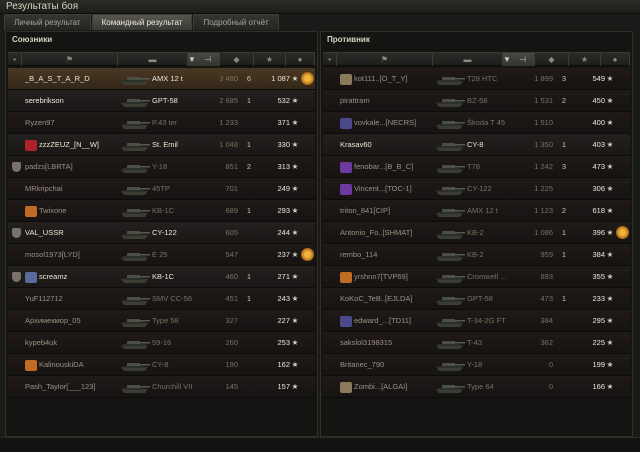 The width and height of the screenshot is (640, 452). What do you see at coordinates (362, 364) in the screenshot?
I see `player-name: Britanec_790` at bounding box center [362, 364].